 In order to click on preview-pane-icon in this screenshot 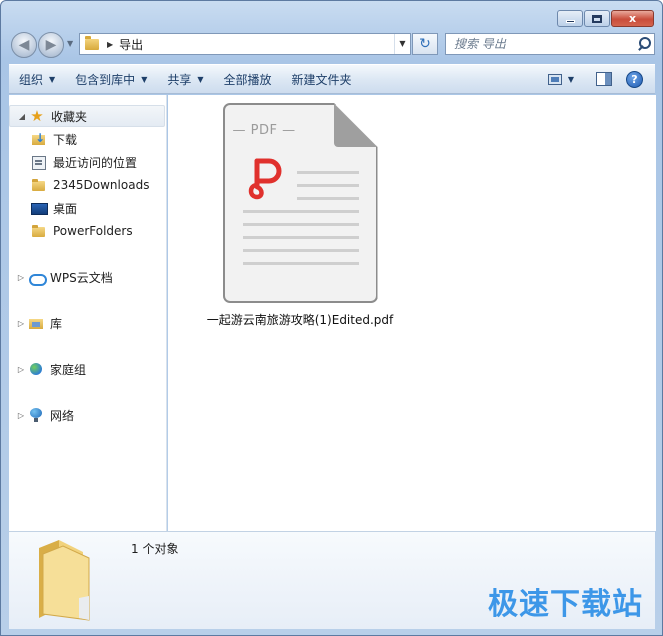, I will do `click(604, 79)`.